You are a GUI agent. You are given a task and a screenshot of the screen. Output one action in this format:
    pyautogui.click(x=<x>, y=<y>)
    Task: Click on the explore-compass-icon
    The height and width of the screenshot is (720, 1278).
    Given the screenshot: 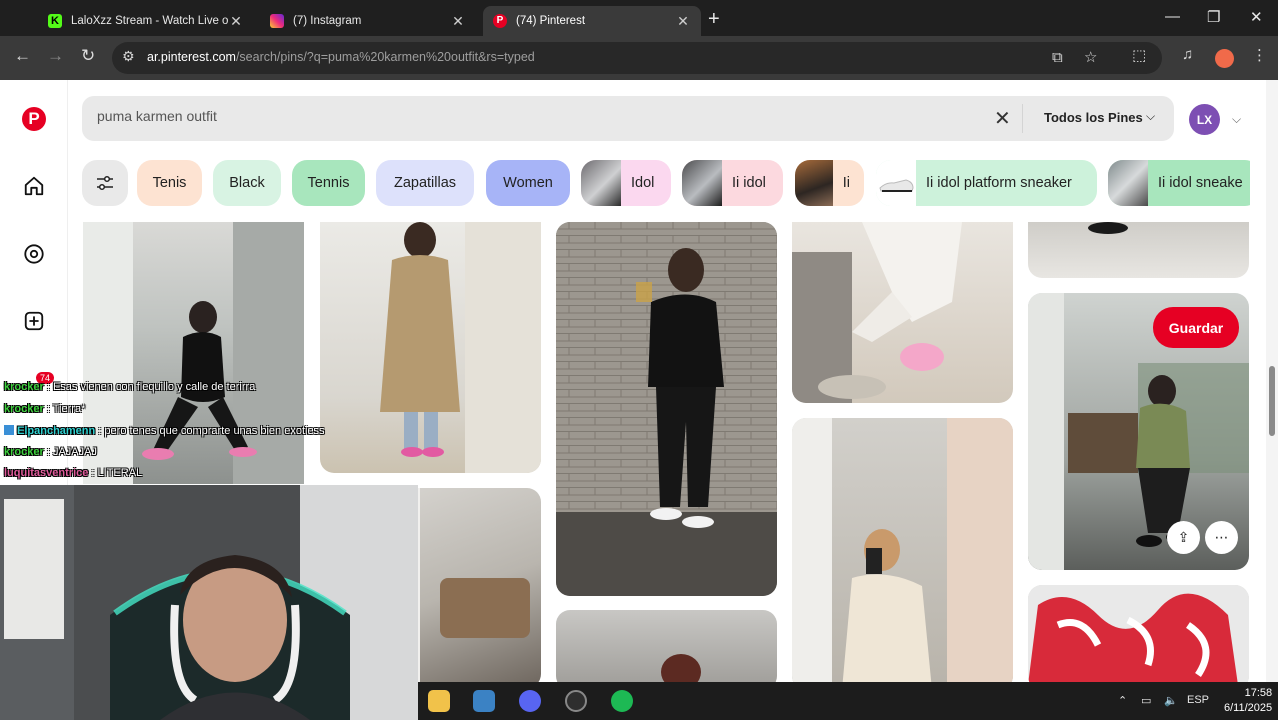 What is the action you would take?
    pyautogui.click(x=34, y=254)
    